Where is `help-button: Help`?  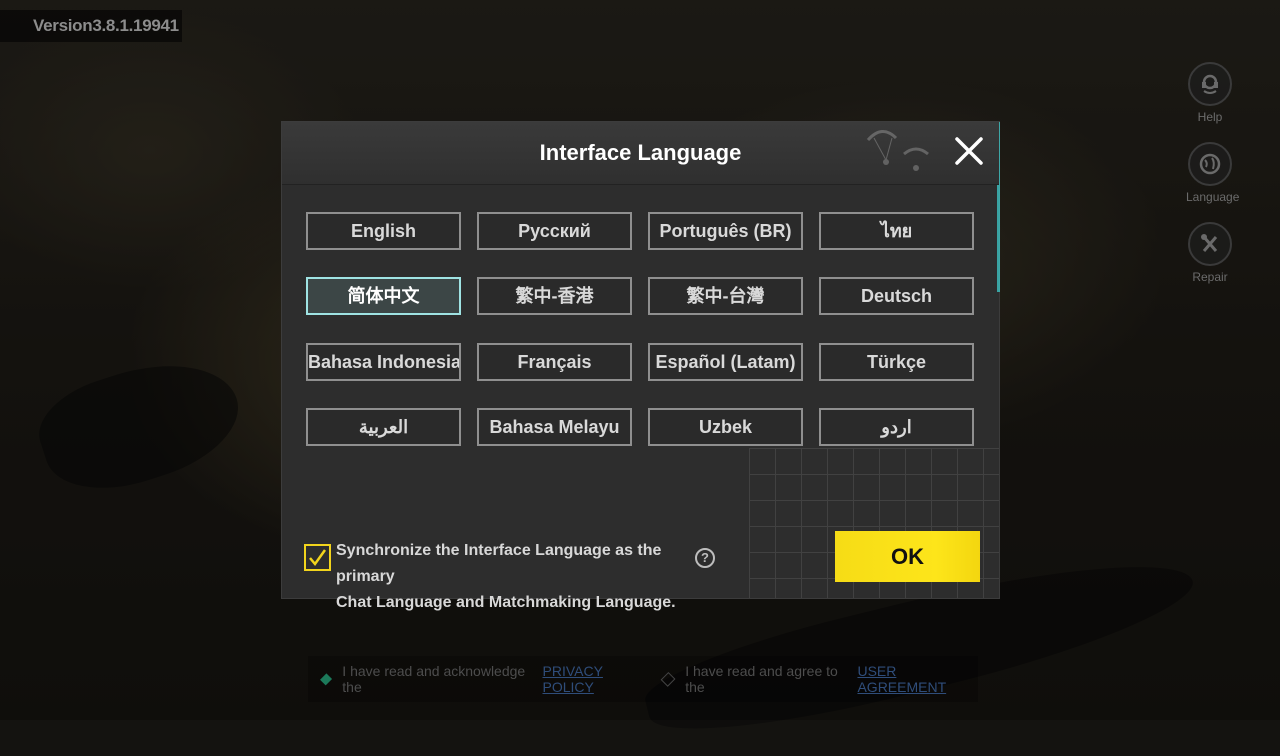
help-button: Help is located at coordinates (1210, 93).